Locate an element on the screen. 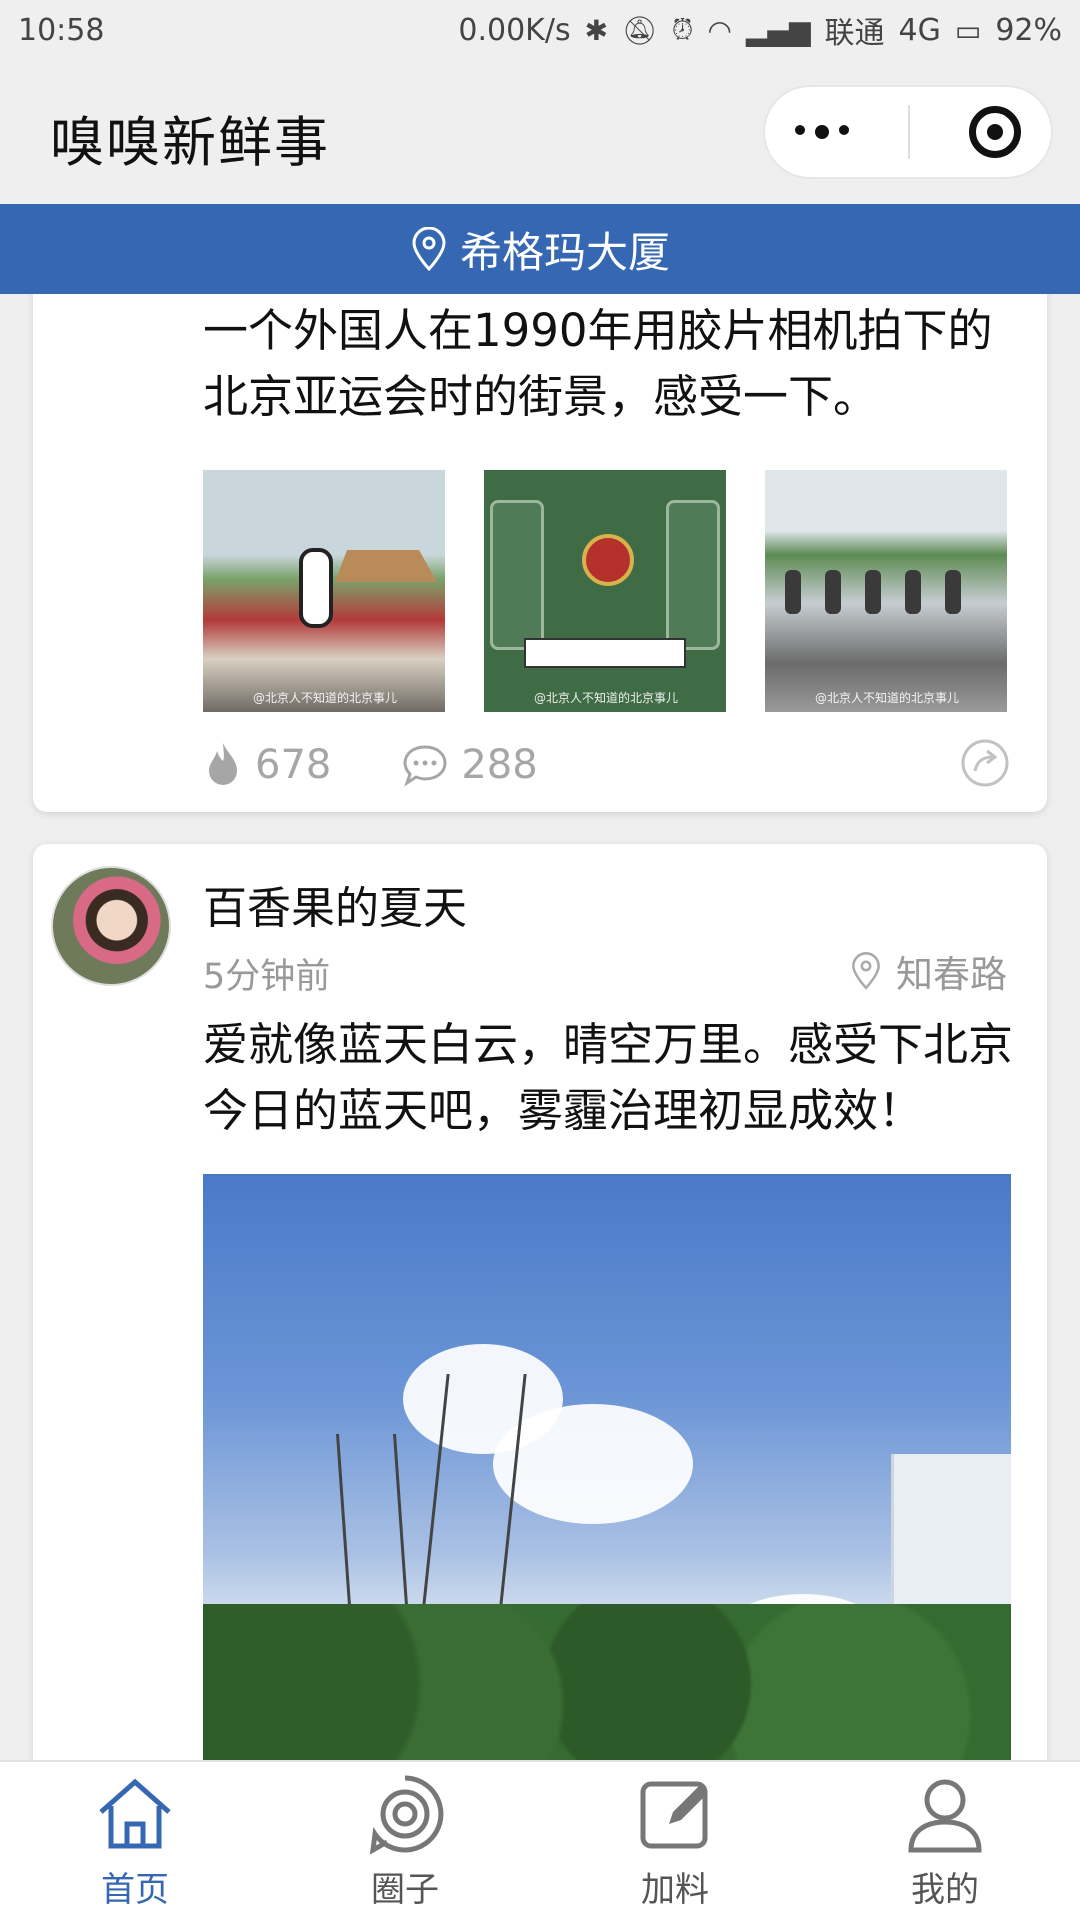  flame-icon is located at coordinates (223, 764).